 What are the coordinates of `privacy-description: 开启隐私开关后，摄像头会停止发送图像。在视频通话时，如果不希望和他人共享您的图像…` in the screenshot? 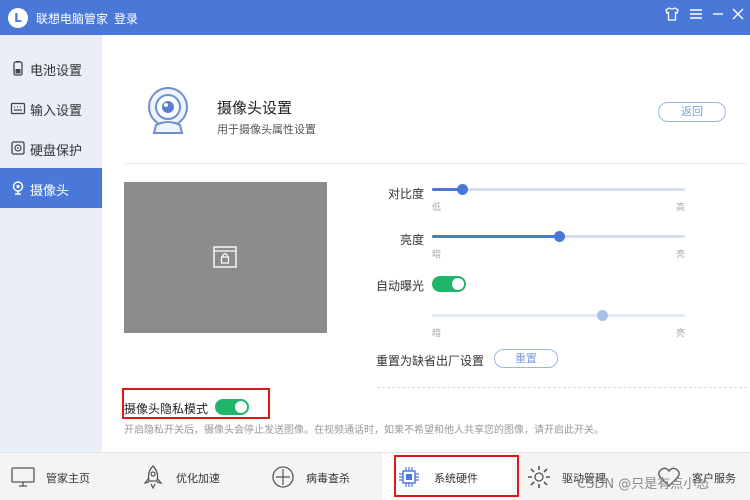 It's located at (364, 430).